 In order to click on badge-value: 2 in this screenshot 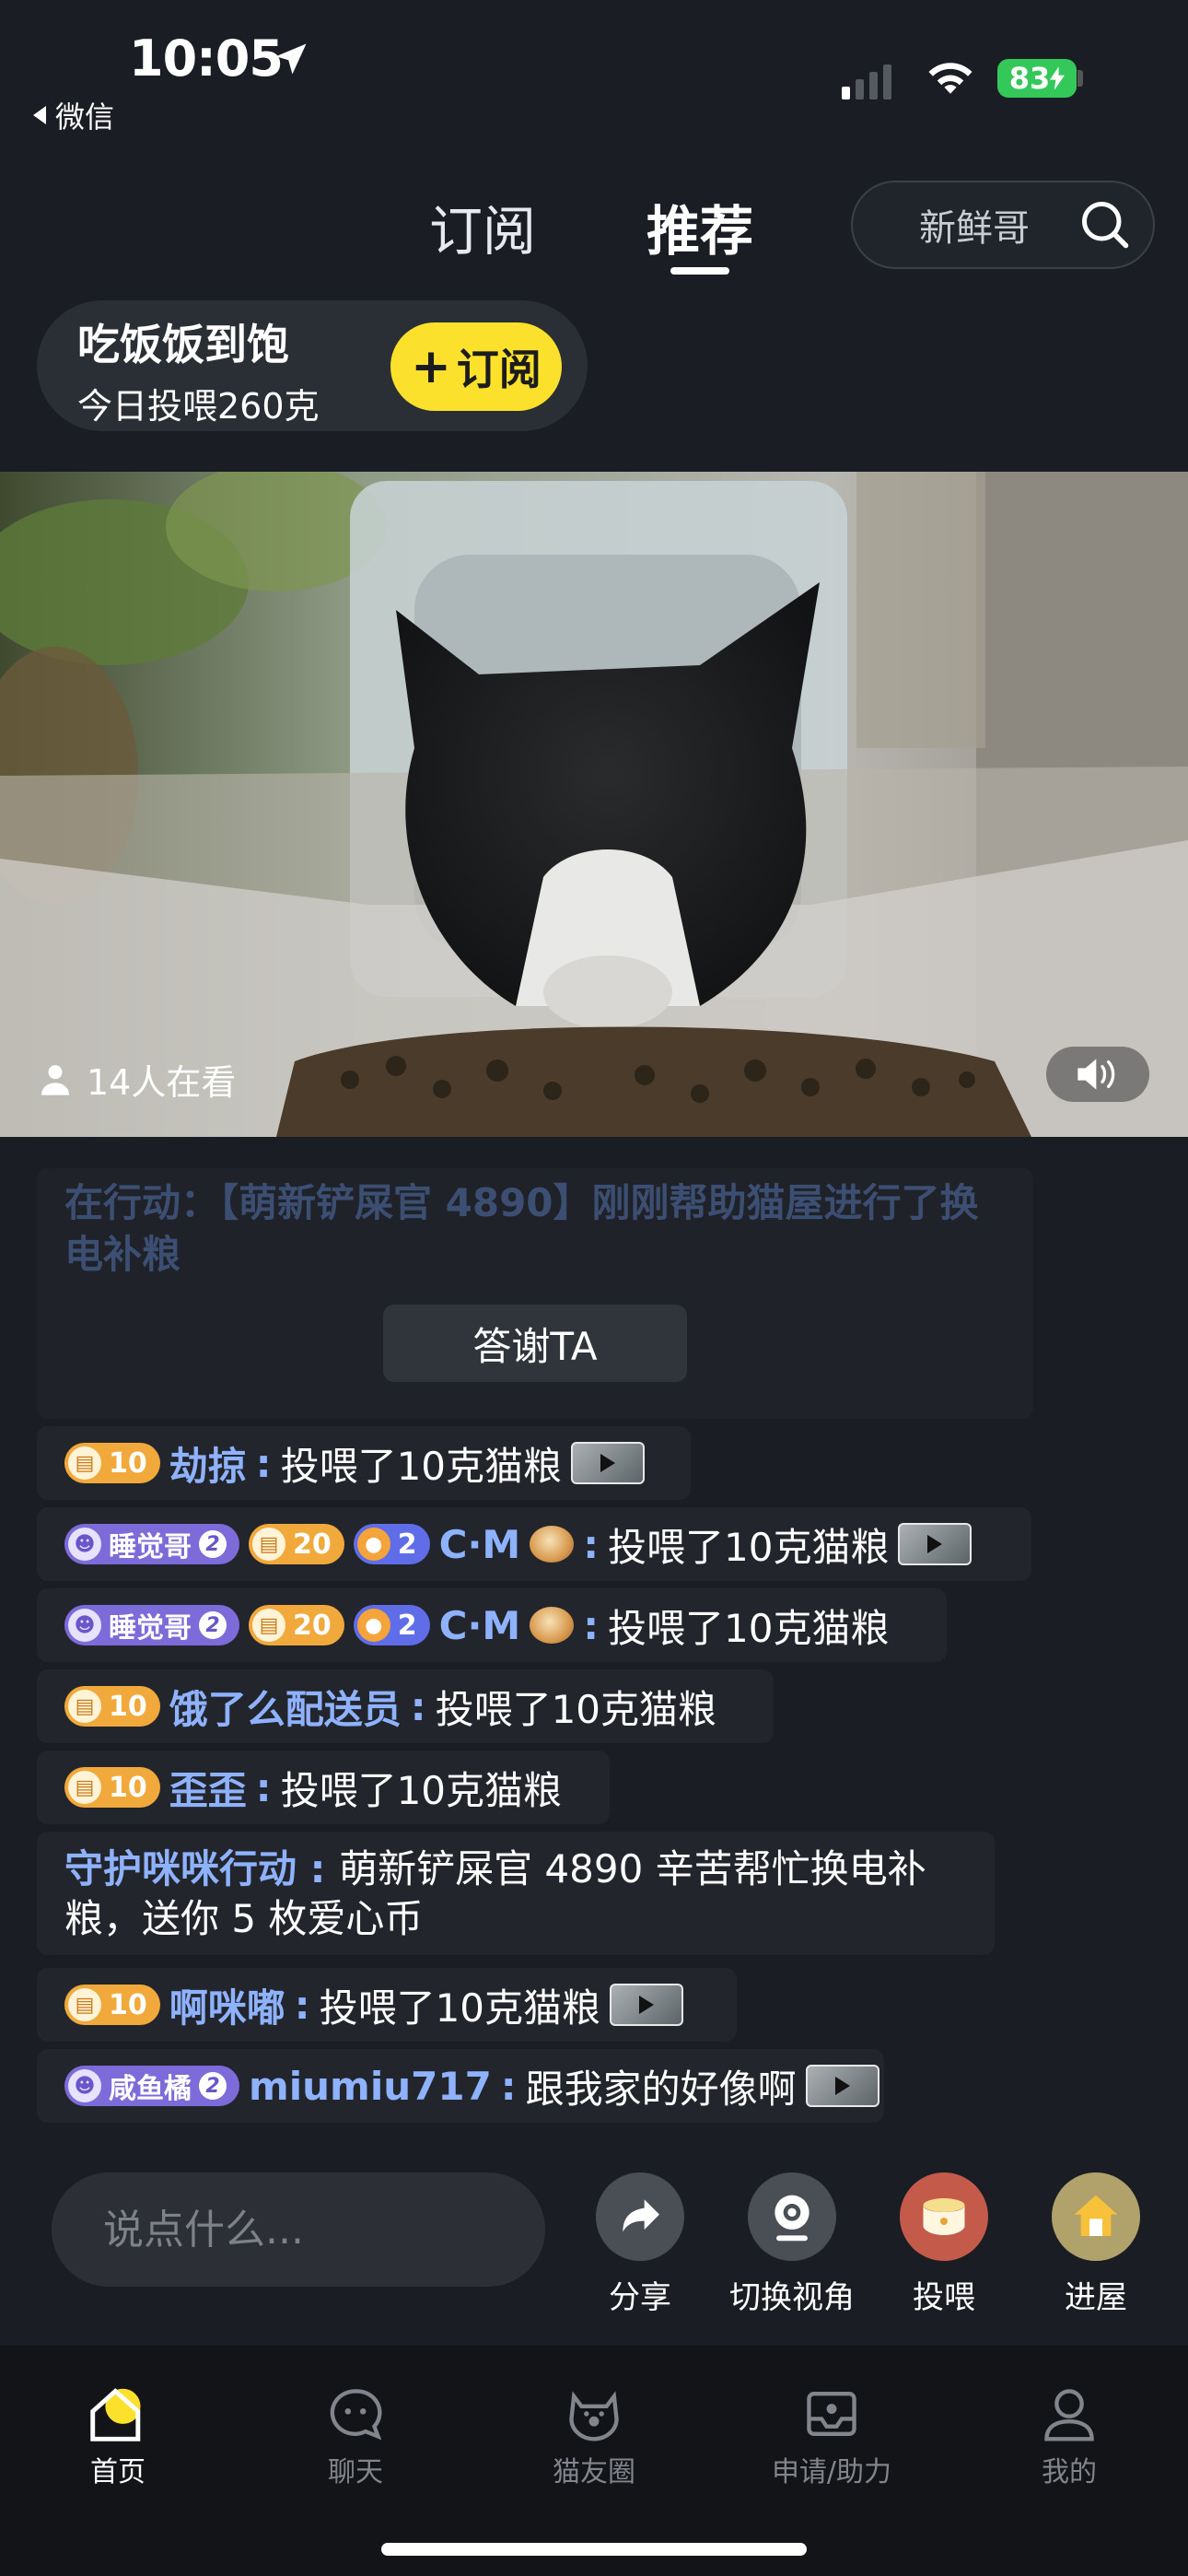, I will do `click(407, 1544)`.